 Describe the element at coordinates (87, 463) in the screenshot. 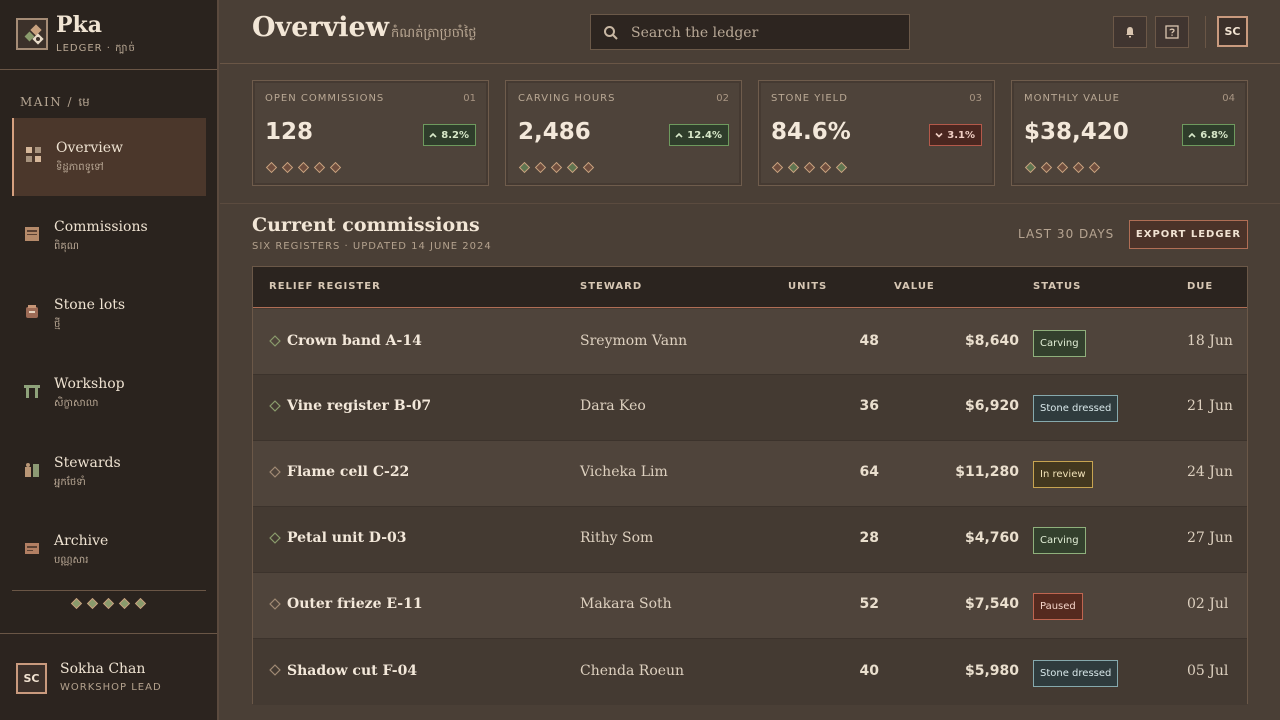

I see `sidebar-item-label: Stewards` at that location.